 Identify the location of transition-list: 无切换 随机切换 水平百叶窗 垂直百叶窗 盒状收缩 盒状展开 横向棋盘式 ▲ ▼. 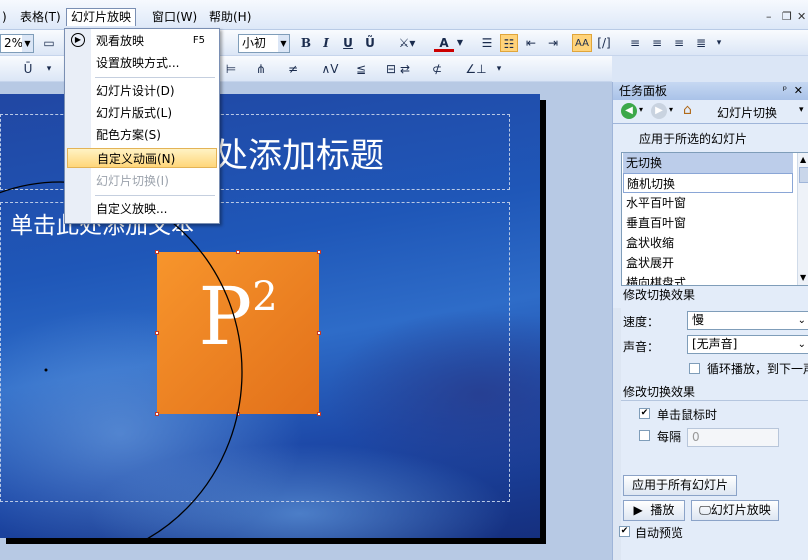
(714, 219).